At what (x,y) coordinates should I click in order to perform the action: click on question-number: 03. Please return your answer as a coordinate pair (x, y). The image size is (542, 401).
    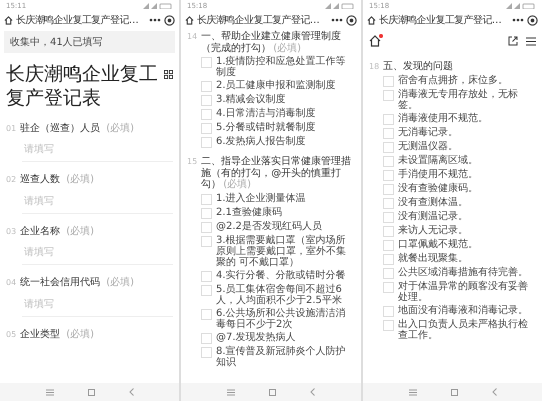
    Looking at the image, I should click on (11, 231).